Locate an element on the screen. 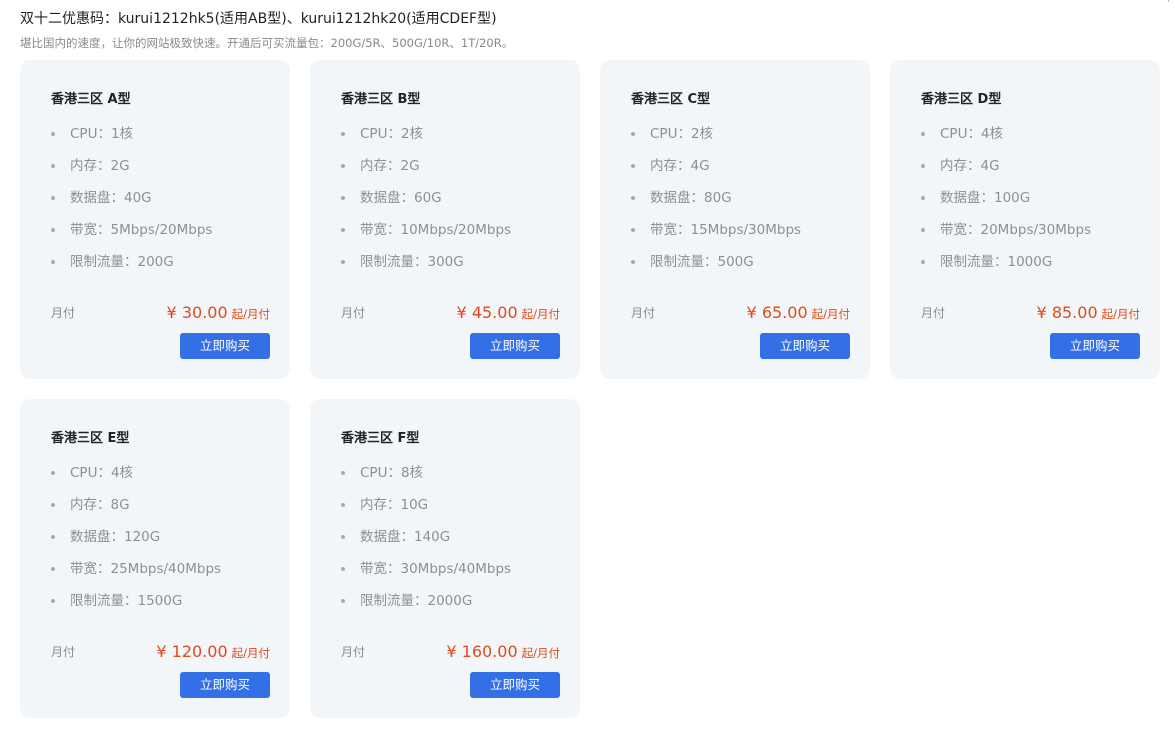  spec-text: 带宽：10Mbps/20Mbps is located at coordinates (436, 230).